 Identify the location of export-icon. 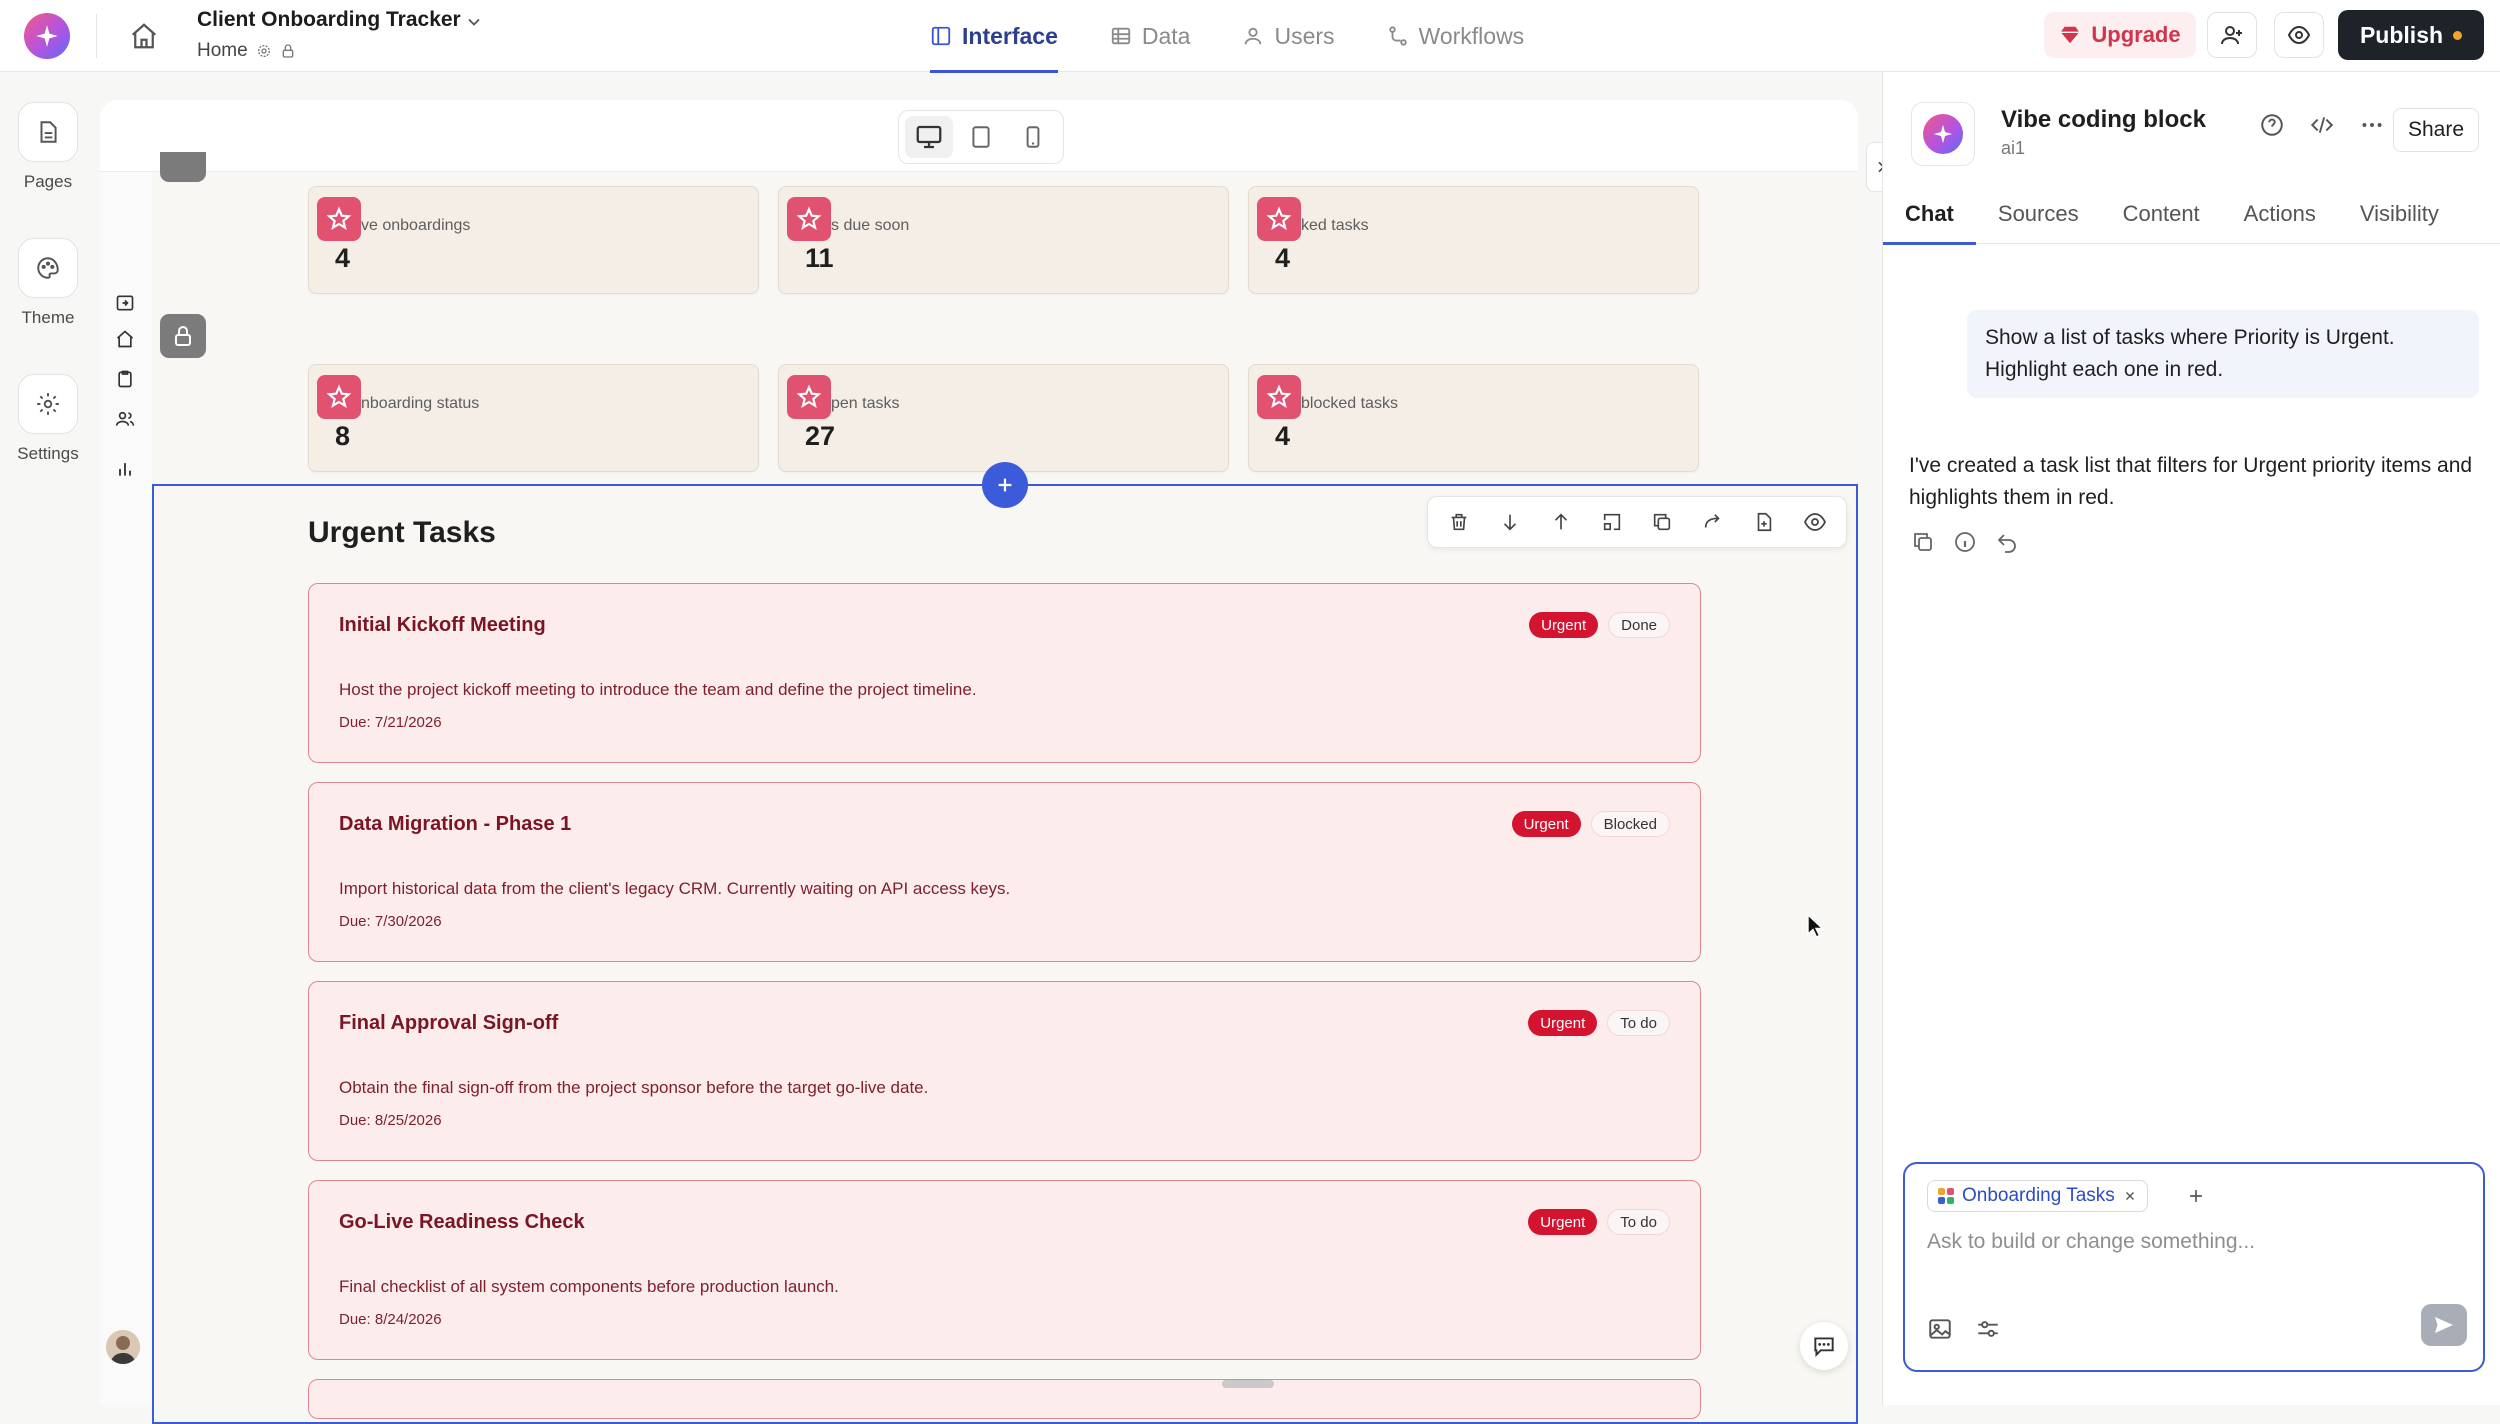
(1764, 522).